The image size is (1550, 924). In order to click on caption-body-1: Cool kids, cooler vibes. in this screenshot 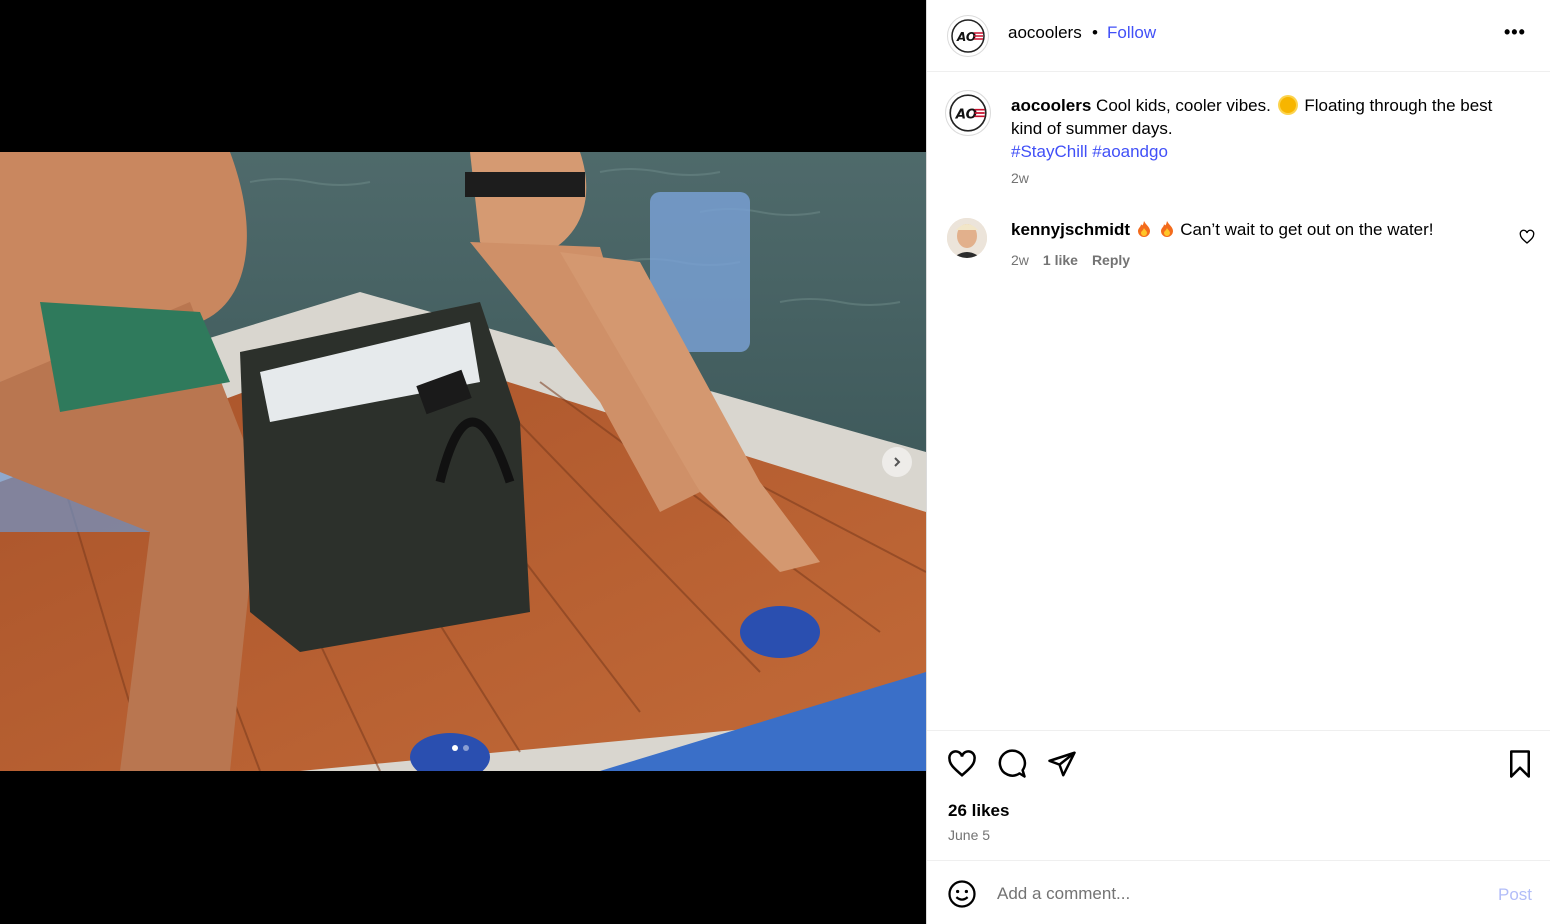, I will do `click(1183, 105)`.